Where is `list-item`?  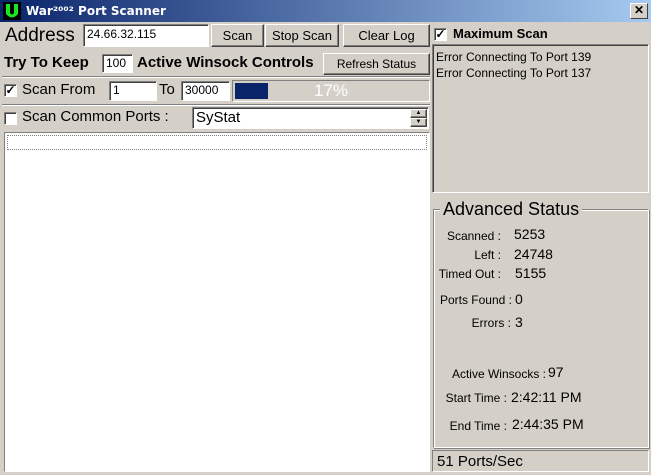
list-item is located at coordinates (217, 142).